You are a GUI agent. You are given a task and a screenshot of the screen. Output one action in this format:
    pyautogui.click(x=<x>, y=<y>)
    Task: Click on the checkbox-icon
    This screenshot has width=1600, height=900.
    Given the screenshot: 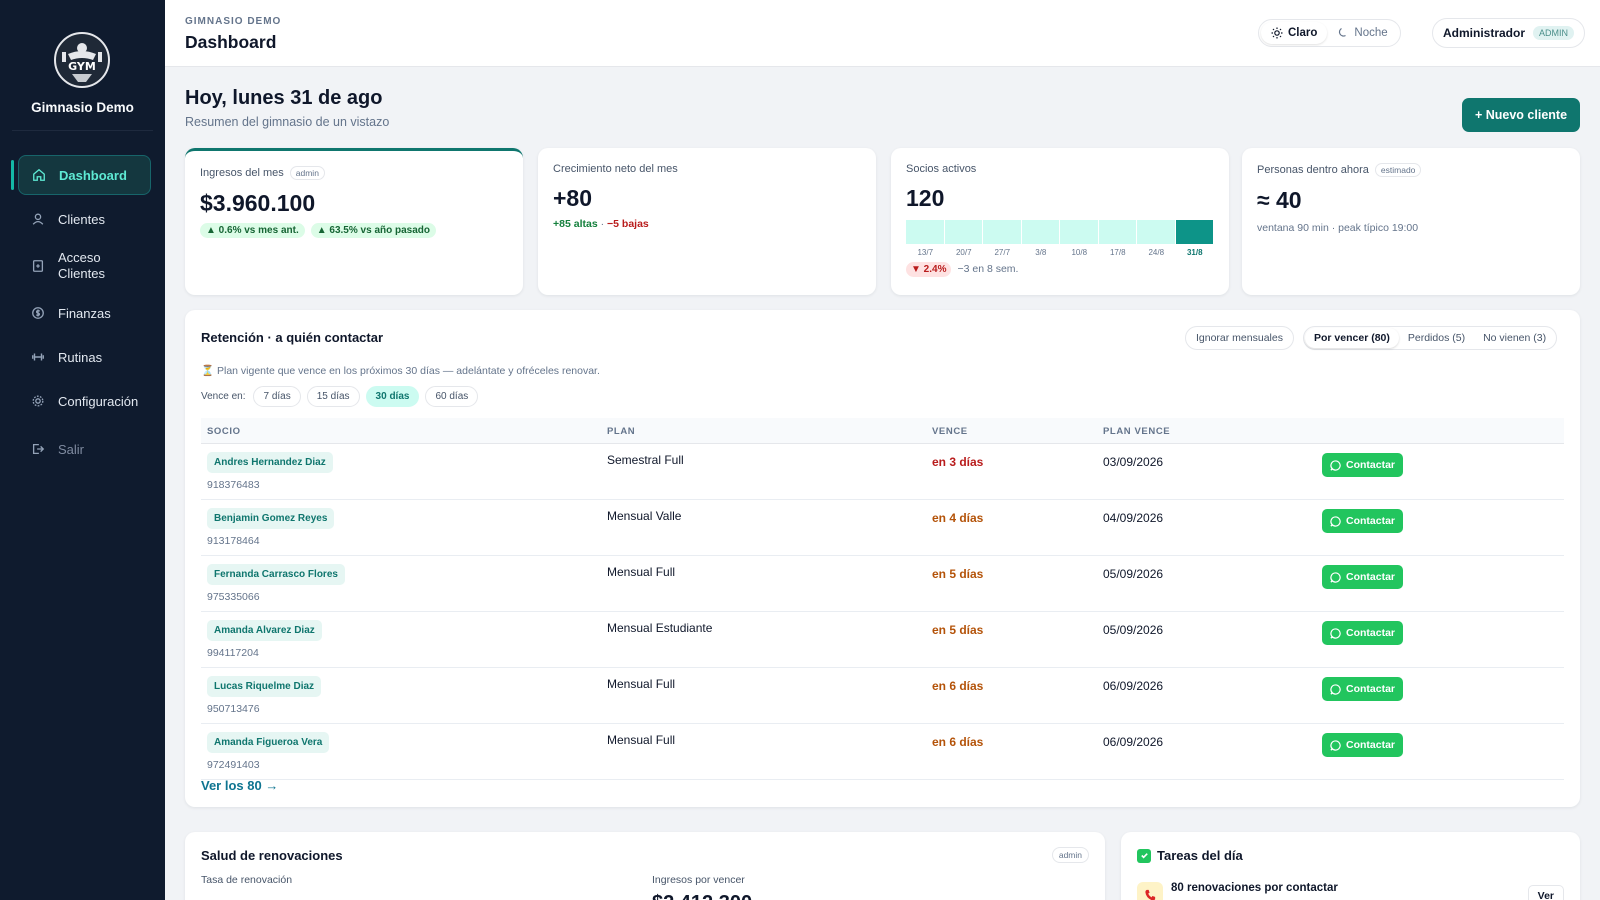 What is the action you would take?
    pyautogui.click(x=1144, y=855)
    